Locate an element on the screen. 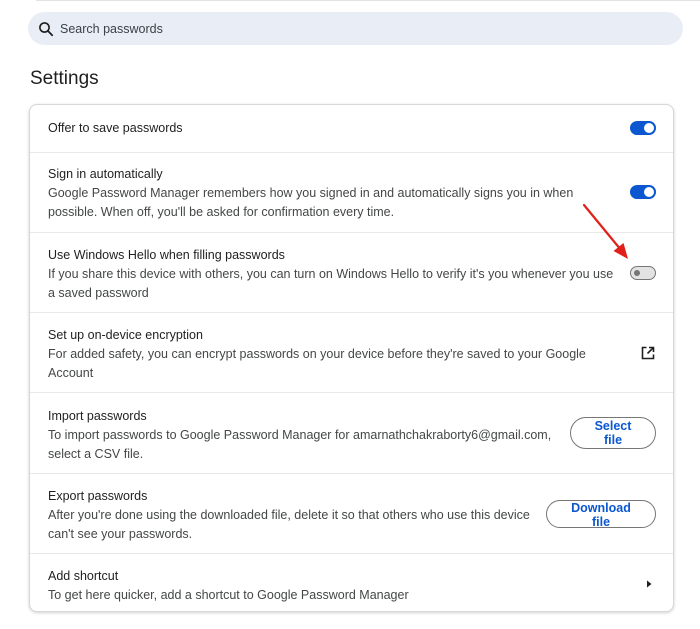  search-input is located at coordinates (340, 28).